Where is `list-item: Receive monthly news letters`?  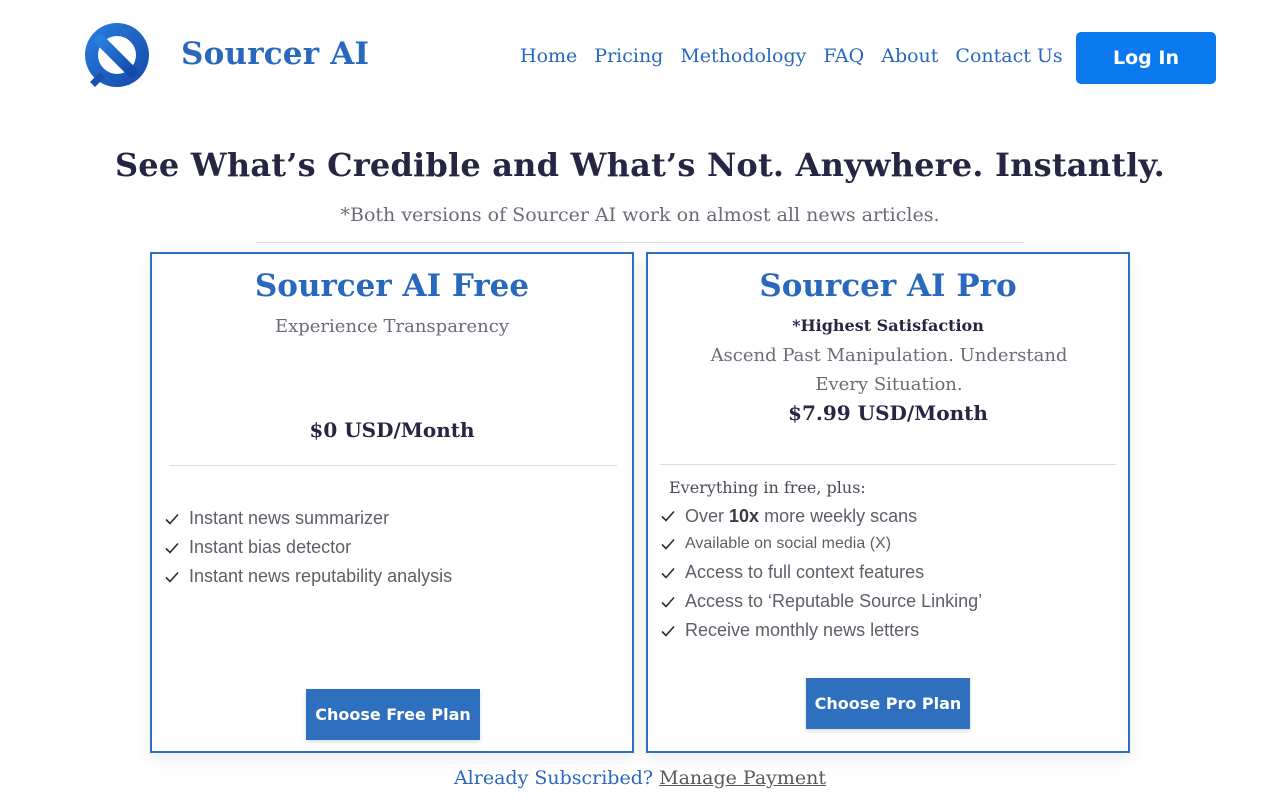 list-item: Receive monthly news letters is located at coordinates (821, 630).